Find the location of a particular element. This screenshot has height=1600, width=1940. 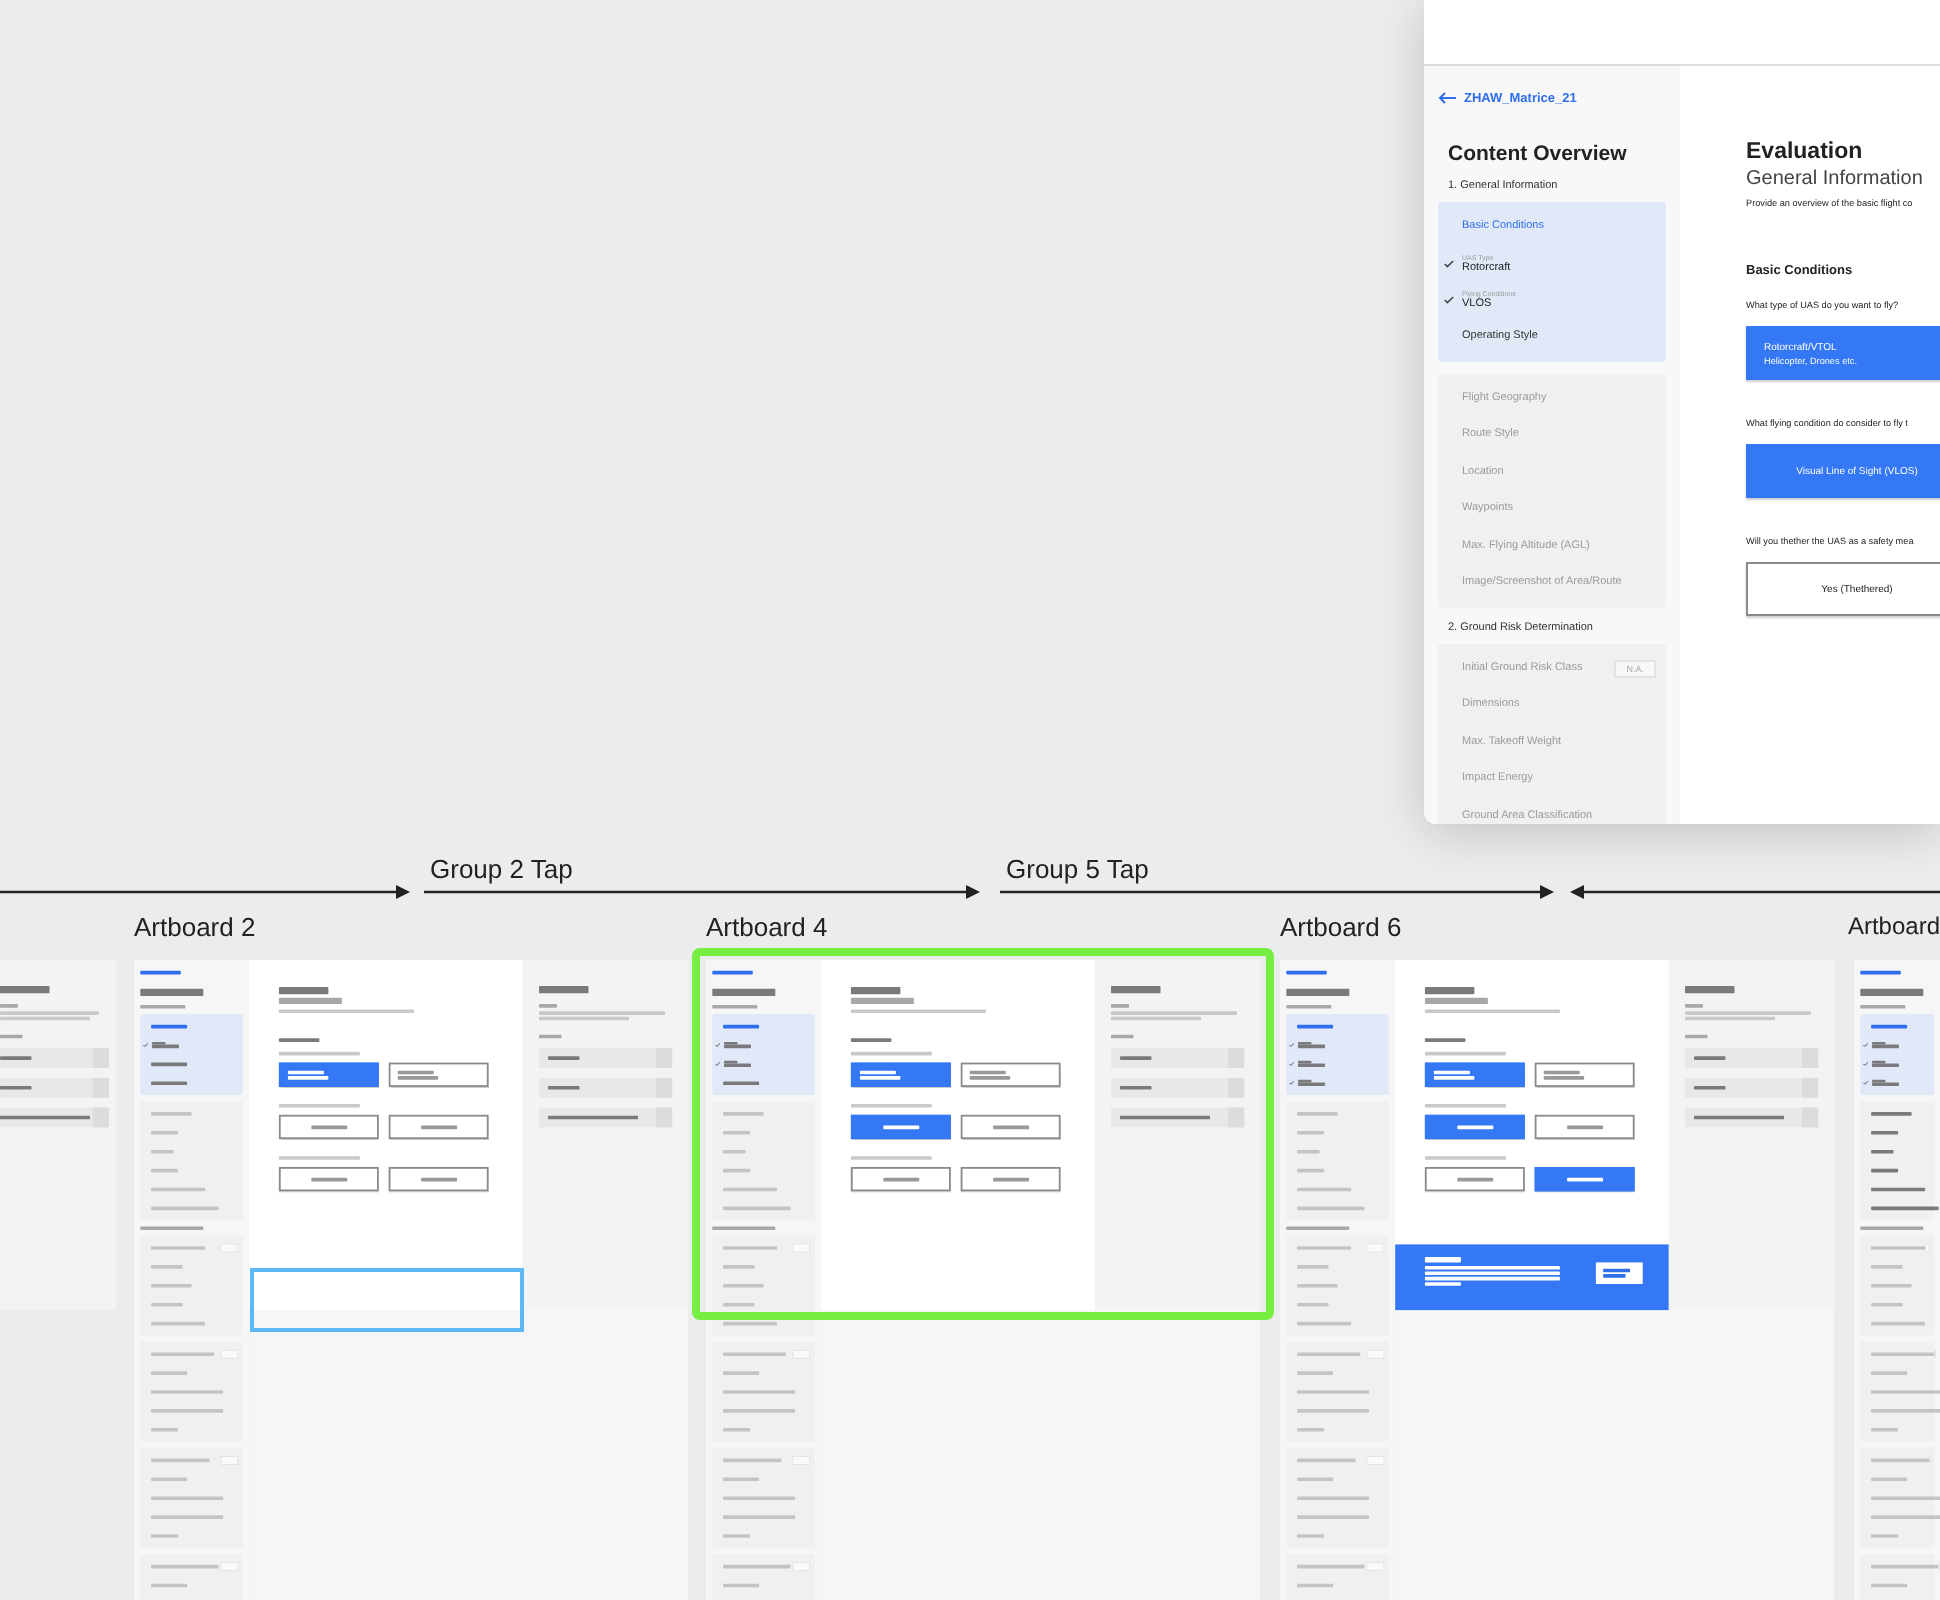

back-arrow-icon is located at coordinates (1447, 98).